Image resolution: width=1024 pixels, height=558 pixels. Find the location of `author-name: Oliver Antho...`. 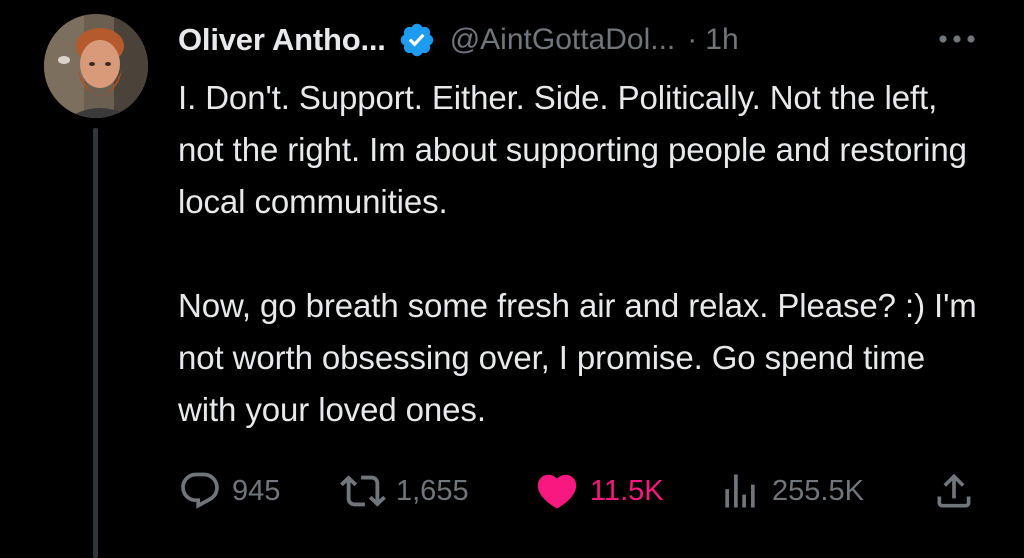

author-name: Oliver Antho... is located at coordinates (282, 40).